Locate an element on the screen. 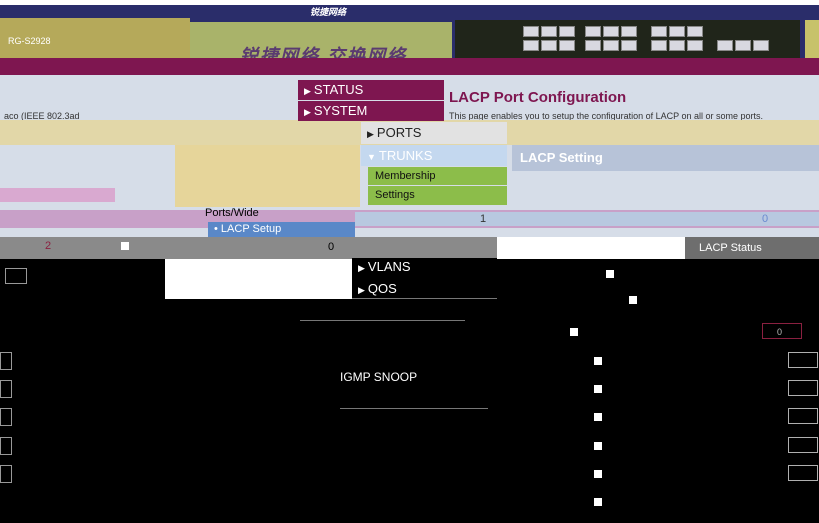  menu-igmp-snoop: IGMP SNOOP is located at coordinates (378, 377).